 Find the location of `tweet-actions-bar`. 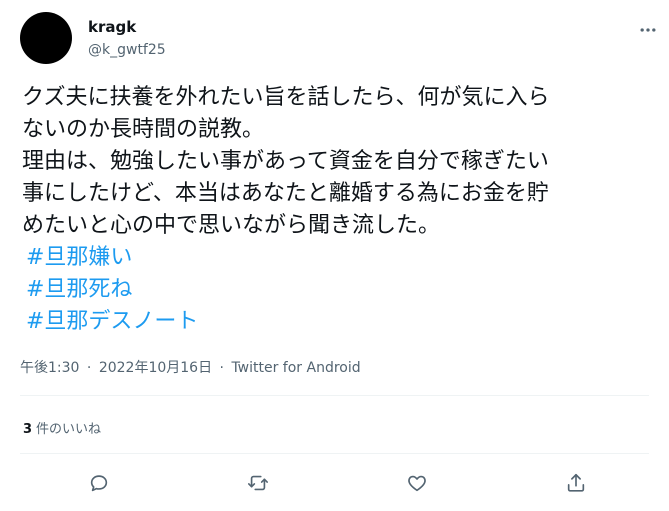

tweet-actions-bar is located at coordinates (334, 483).